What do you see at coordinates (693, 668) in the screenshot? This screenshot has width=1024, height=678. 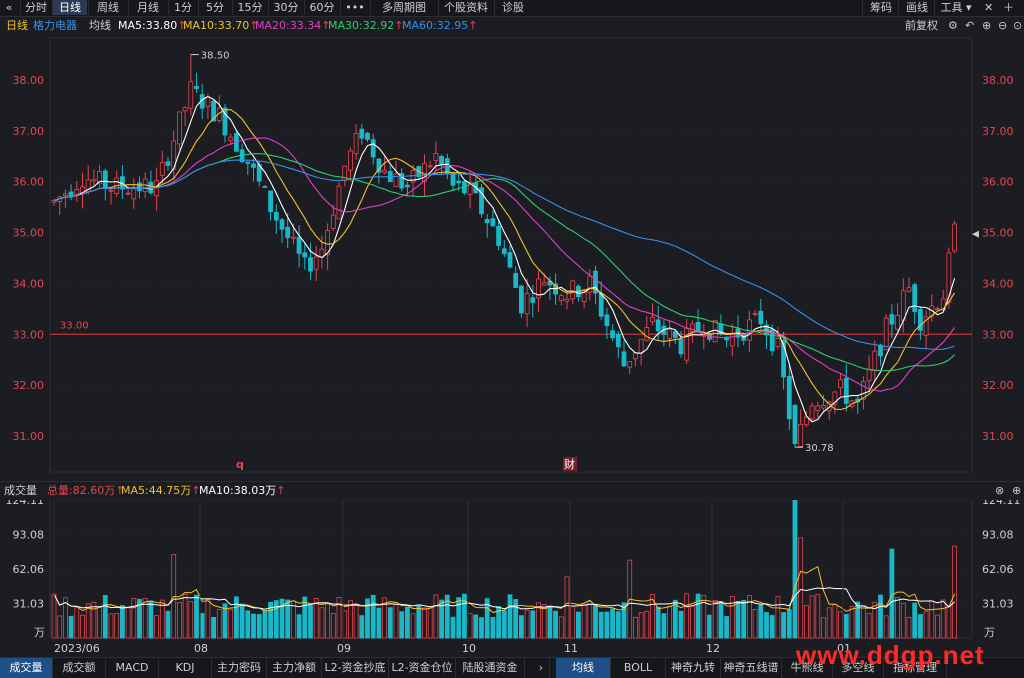 I see `overlay-tab-2: 神奇九转` at bounding box center [693, 668].